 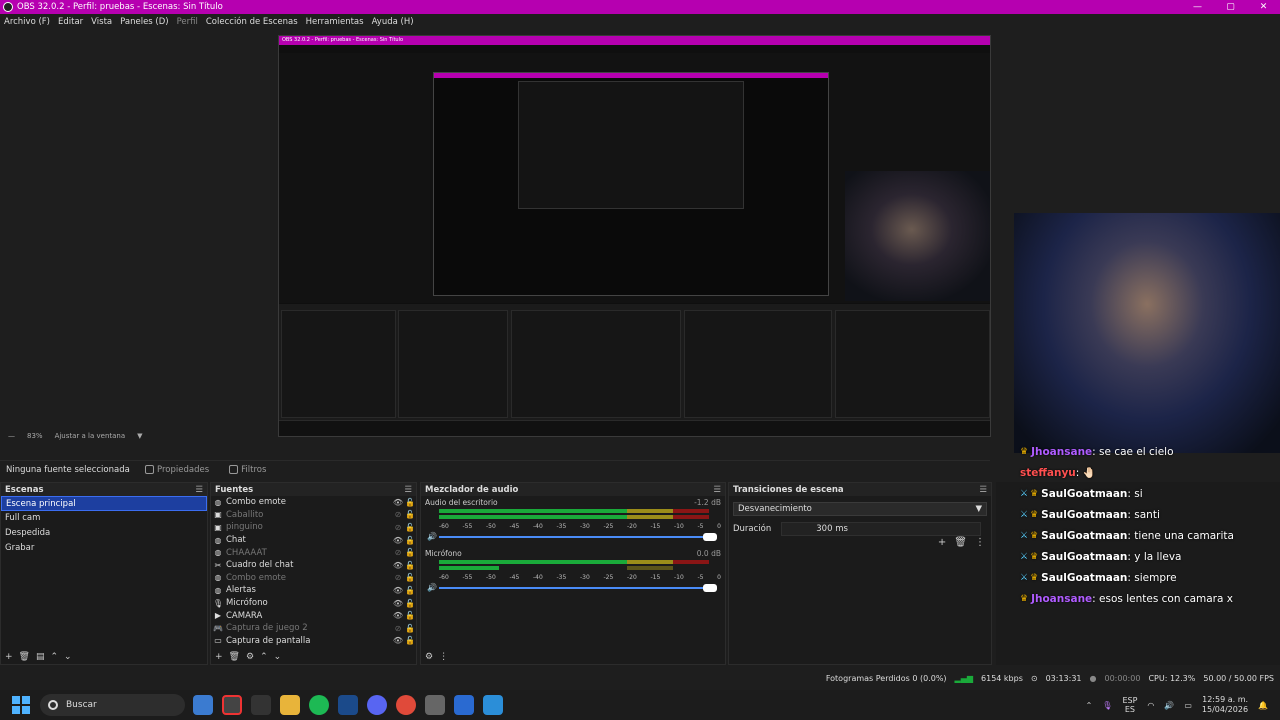 What do you see at coordinates (101, 22) in the screenshot?
I see `menu-view: Vista` at bounding box center [101, 22].